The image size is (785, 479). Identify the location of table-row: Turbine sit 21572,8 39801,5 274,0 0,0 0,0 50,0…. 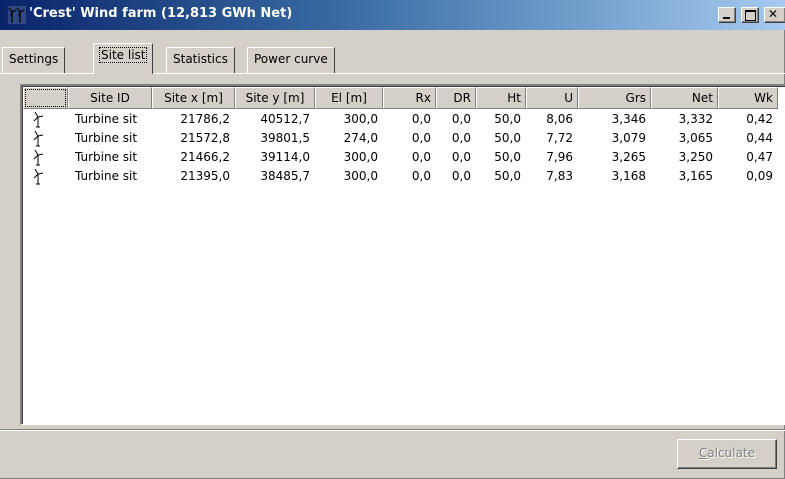
(404, 138).